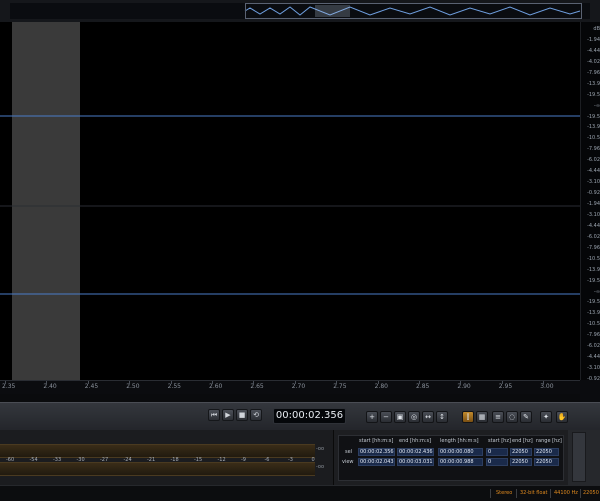  Describe the element at coordinates (428, 417) in the screenshot. I see `zoom-horizontal-button: ↔` at that location.